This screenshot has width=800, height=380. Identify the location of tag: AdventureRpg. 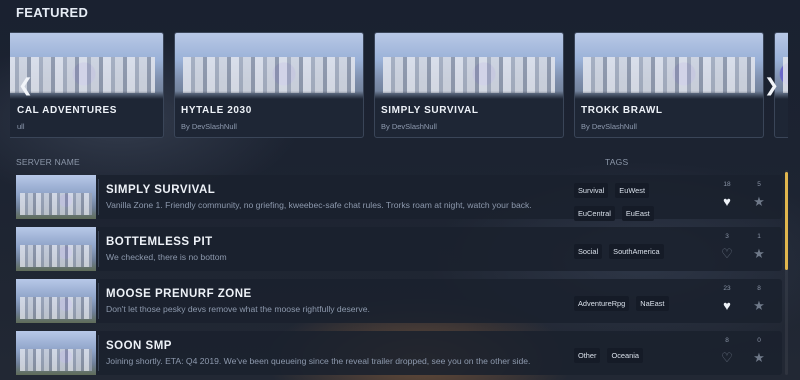
(602, 303).